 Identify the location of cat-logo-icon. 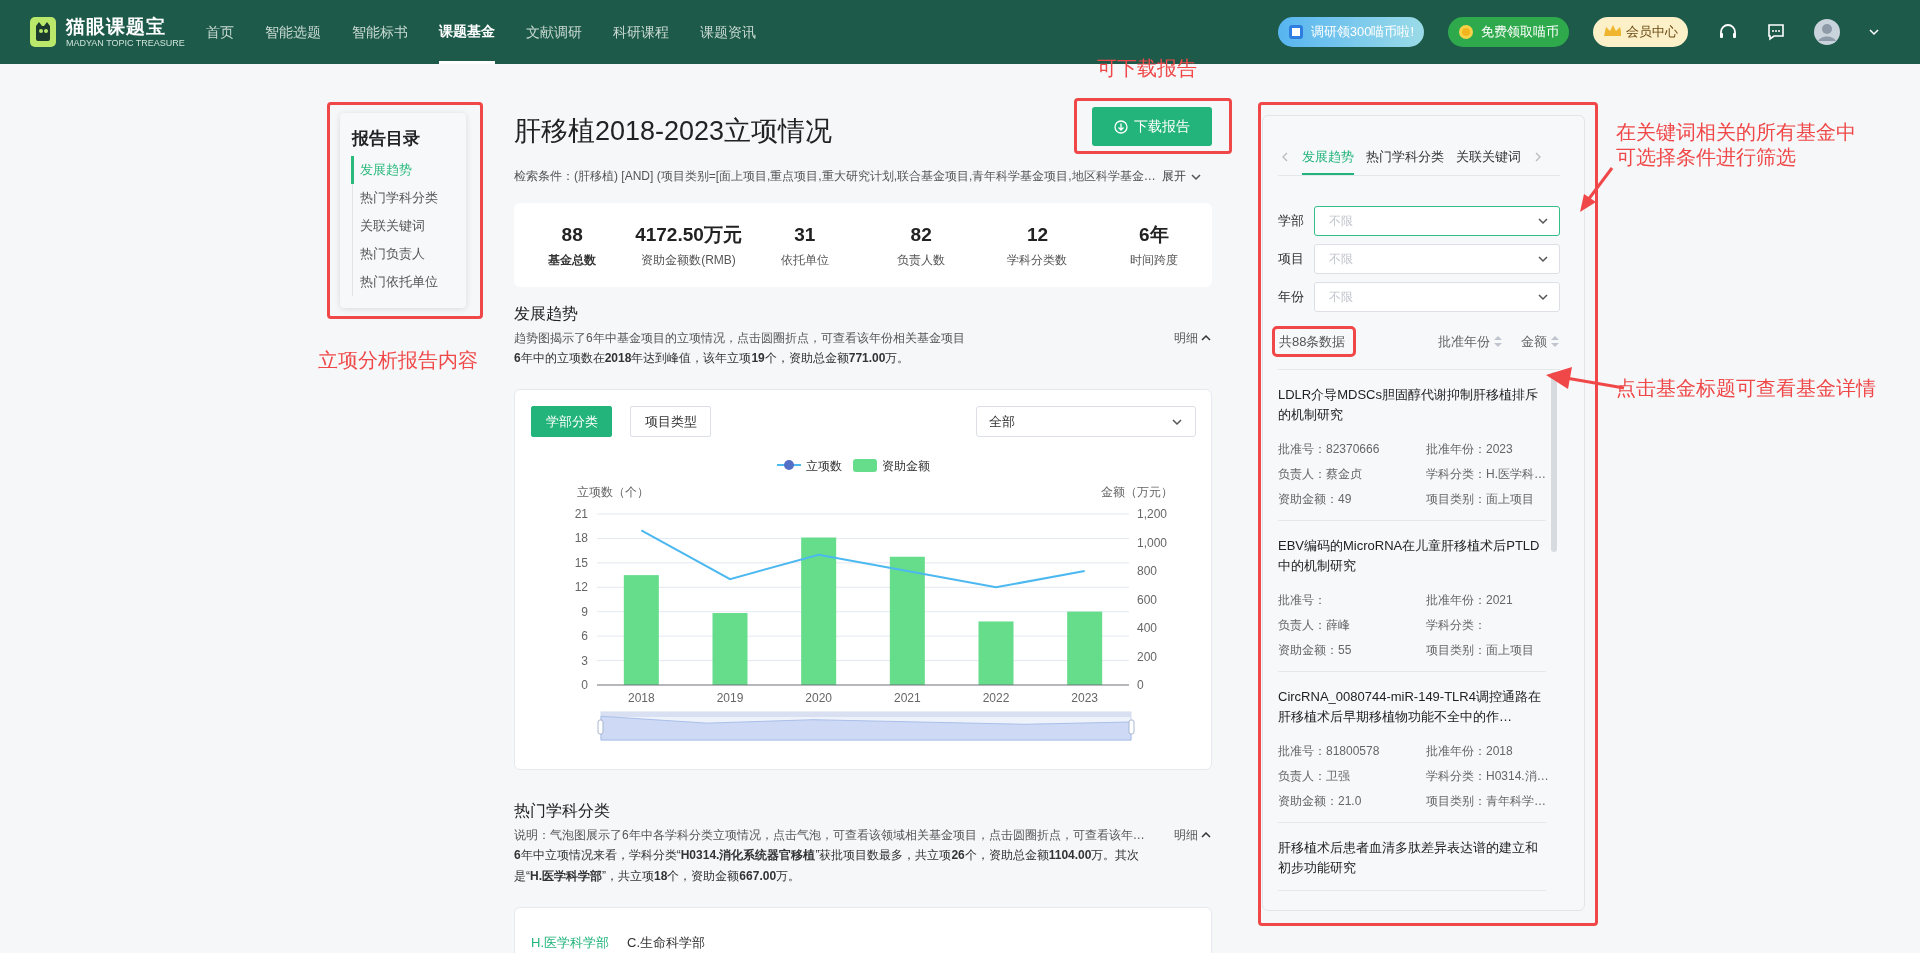
(43, 32).